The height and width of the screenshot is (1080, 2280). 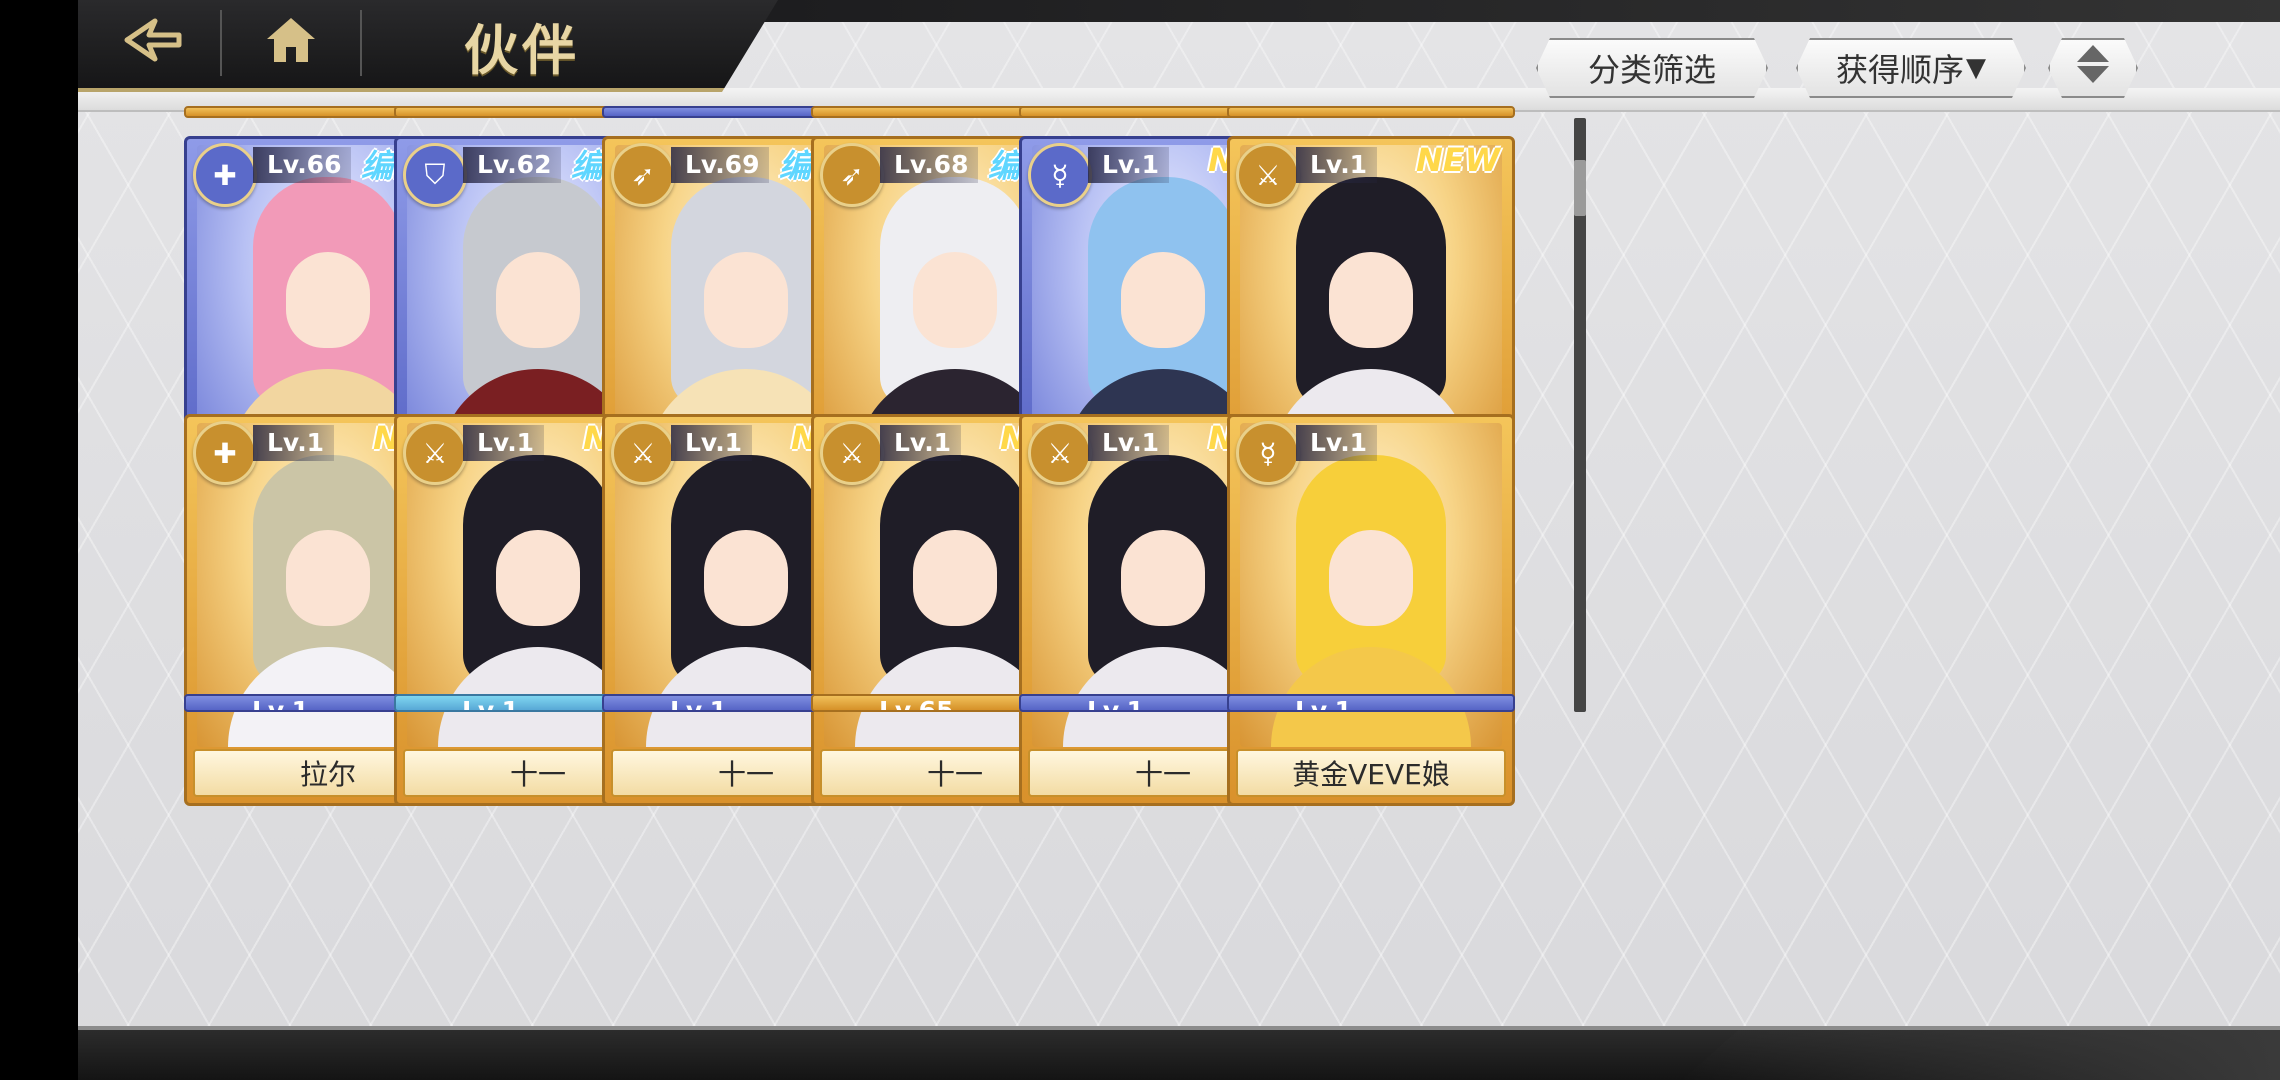 I want to click on sort-direction-toggle, so click(x=2093, y=68).